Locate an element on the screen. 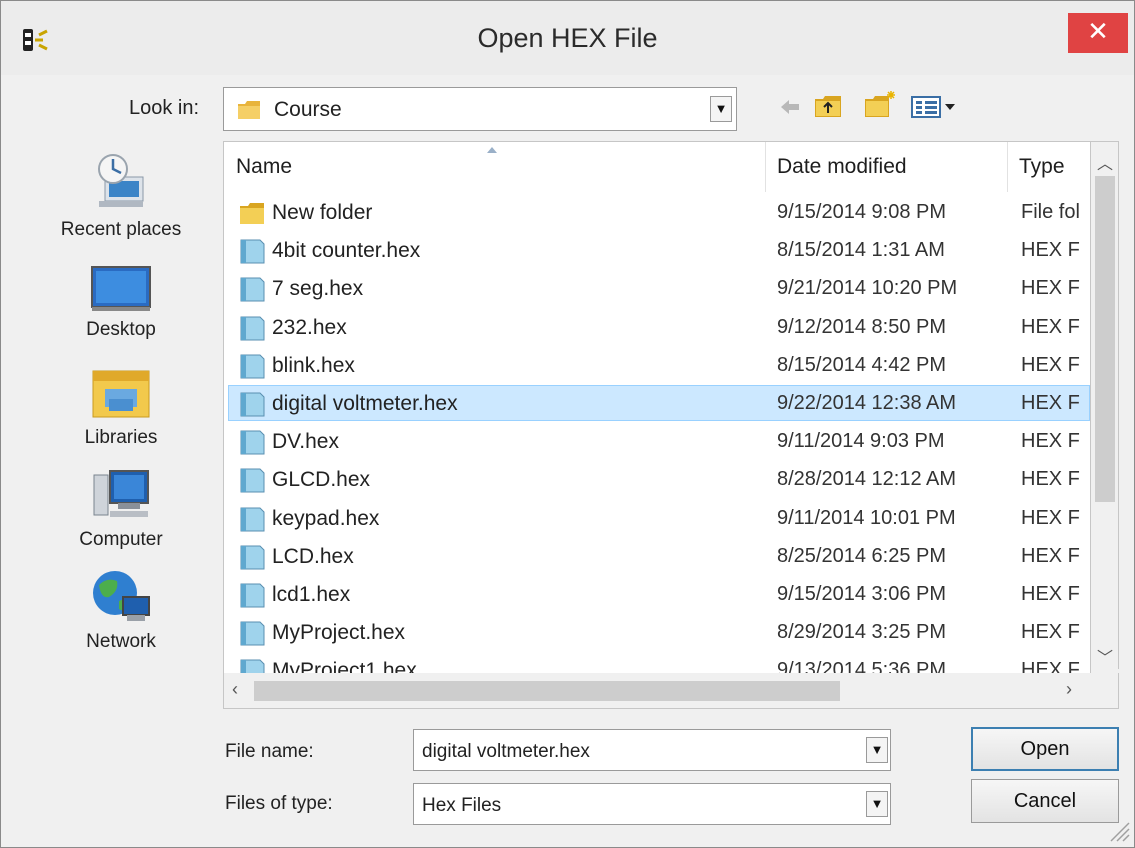  filename-field: digital voltmeter.hex ▼ is located at coordinates (652, 750).